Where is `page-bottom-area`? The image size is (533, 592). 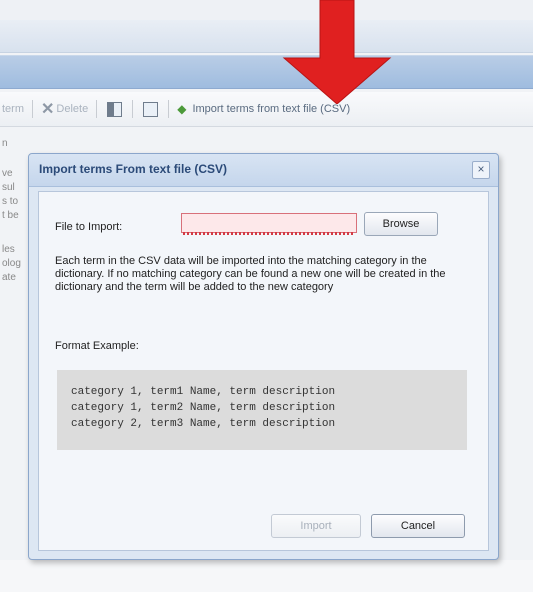 page-bottom-area is located at coordinates (266, 576).